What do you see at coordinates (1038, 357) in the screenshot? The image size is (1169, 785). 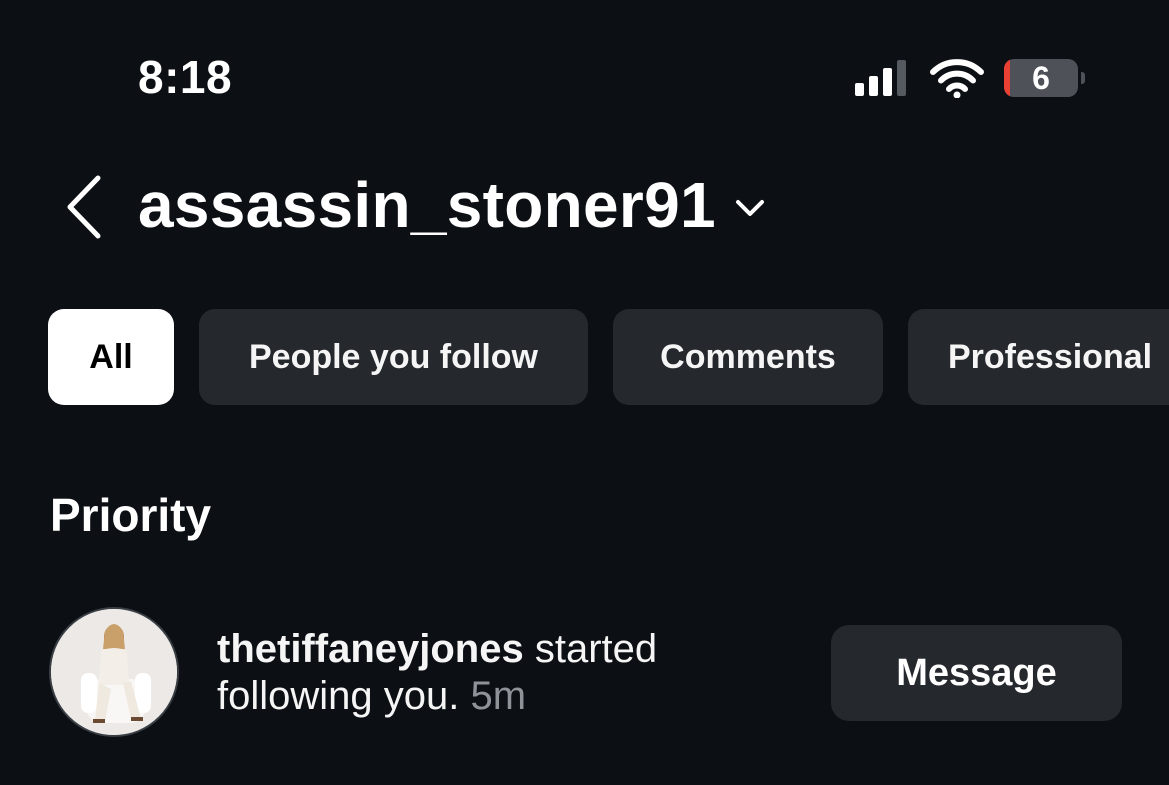 I see `filter-professional: Professional` at bounding box center [1038, 357].